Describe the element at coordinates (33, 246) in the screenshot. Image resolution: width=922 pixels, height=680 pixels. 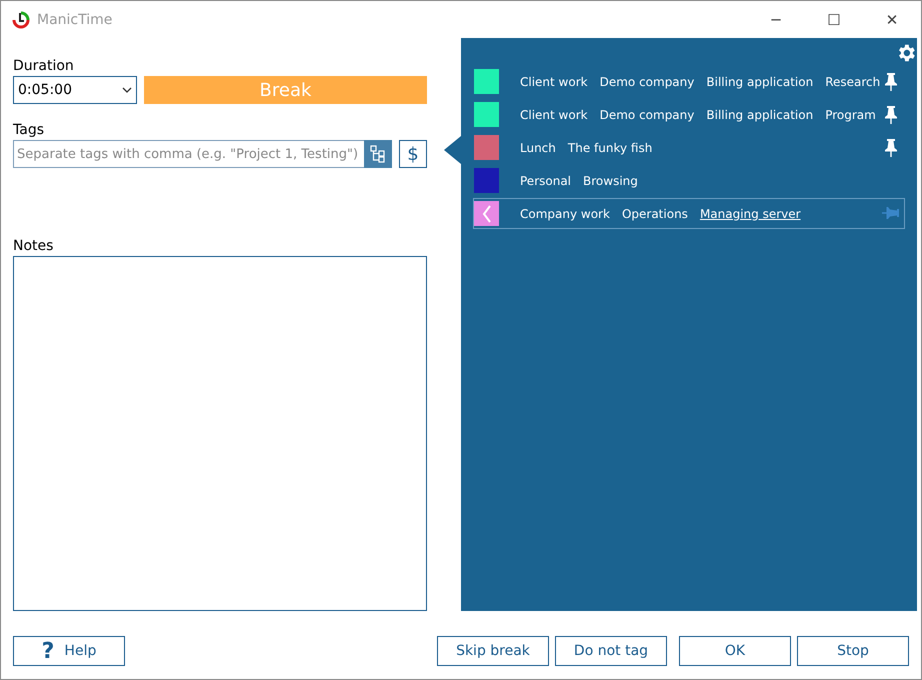
I see `notes-label: Notes` at that location.